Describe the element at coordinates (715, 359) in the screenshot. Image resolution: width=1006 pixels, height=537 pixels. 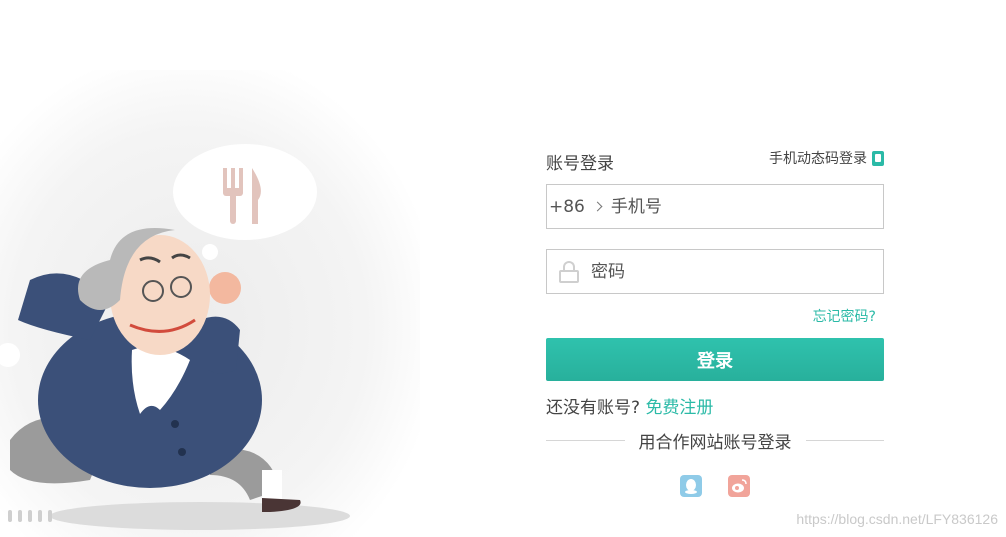
I see `login-button: 登录` at that location.